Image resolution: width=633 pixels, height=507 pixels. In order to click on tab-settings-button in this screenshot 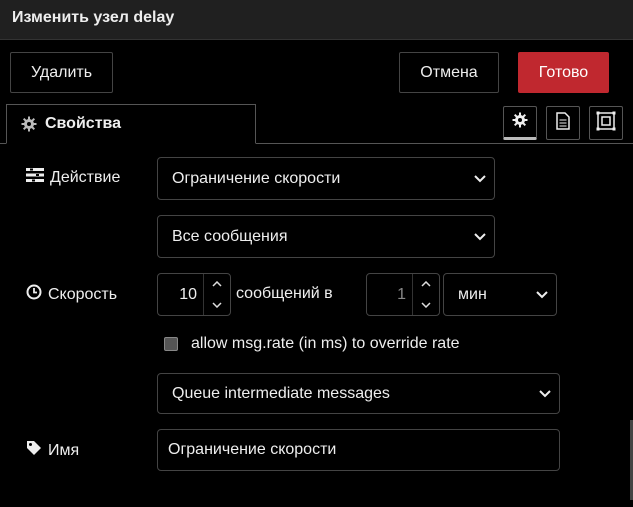, I will do `click(520, 123)`.